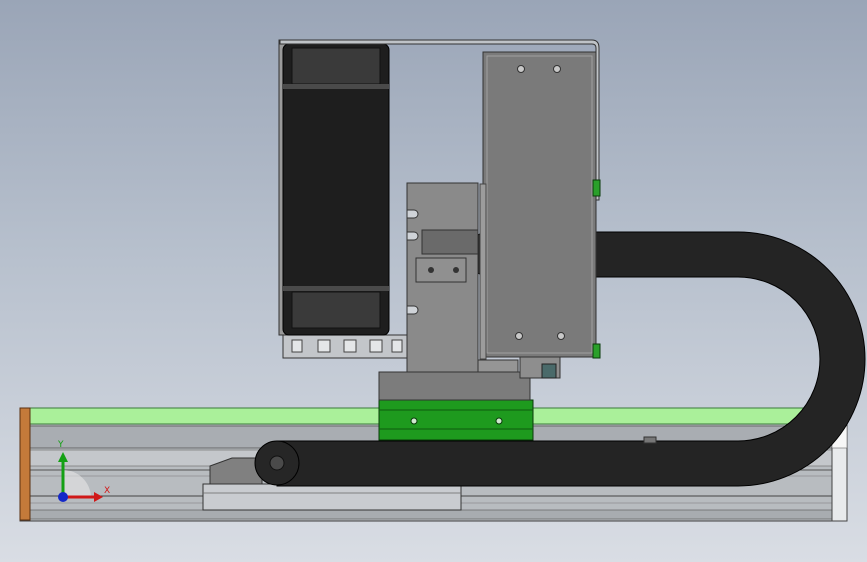 The image size is (867, 562). What do you see at coordinates (345, 346) in the screenshot?
I see `aluminum-profile` at bounding box center [345, 346].